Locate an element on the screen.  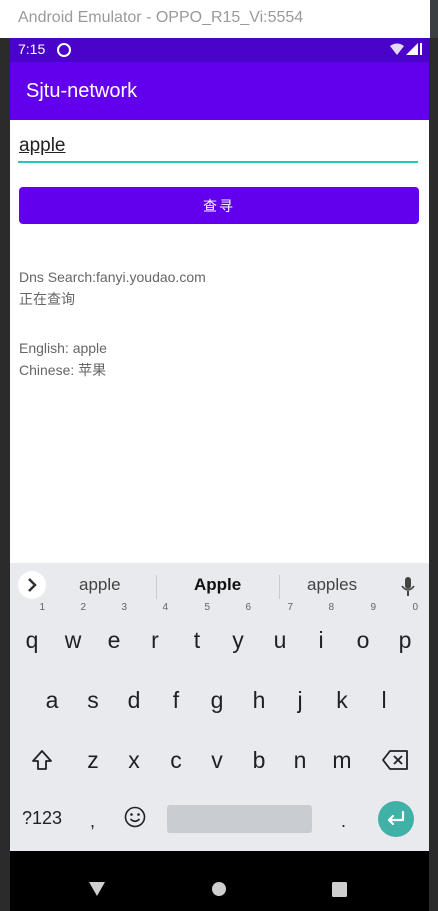
status-bar: 7:15 is located at coordinates (219, 50).